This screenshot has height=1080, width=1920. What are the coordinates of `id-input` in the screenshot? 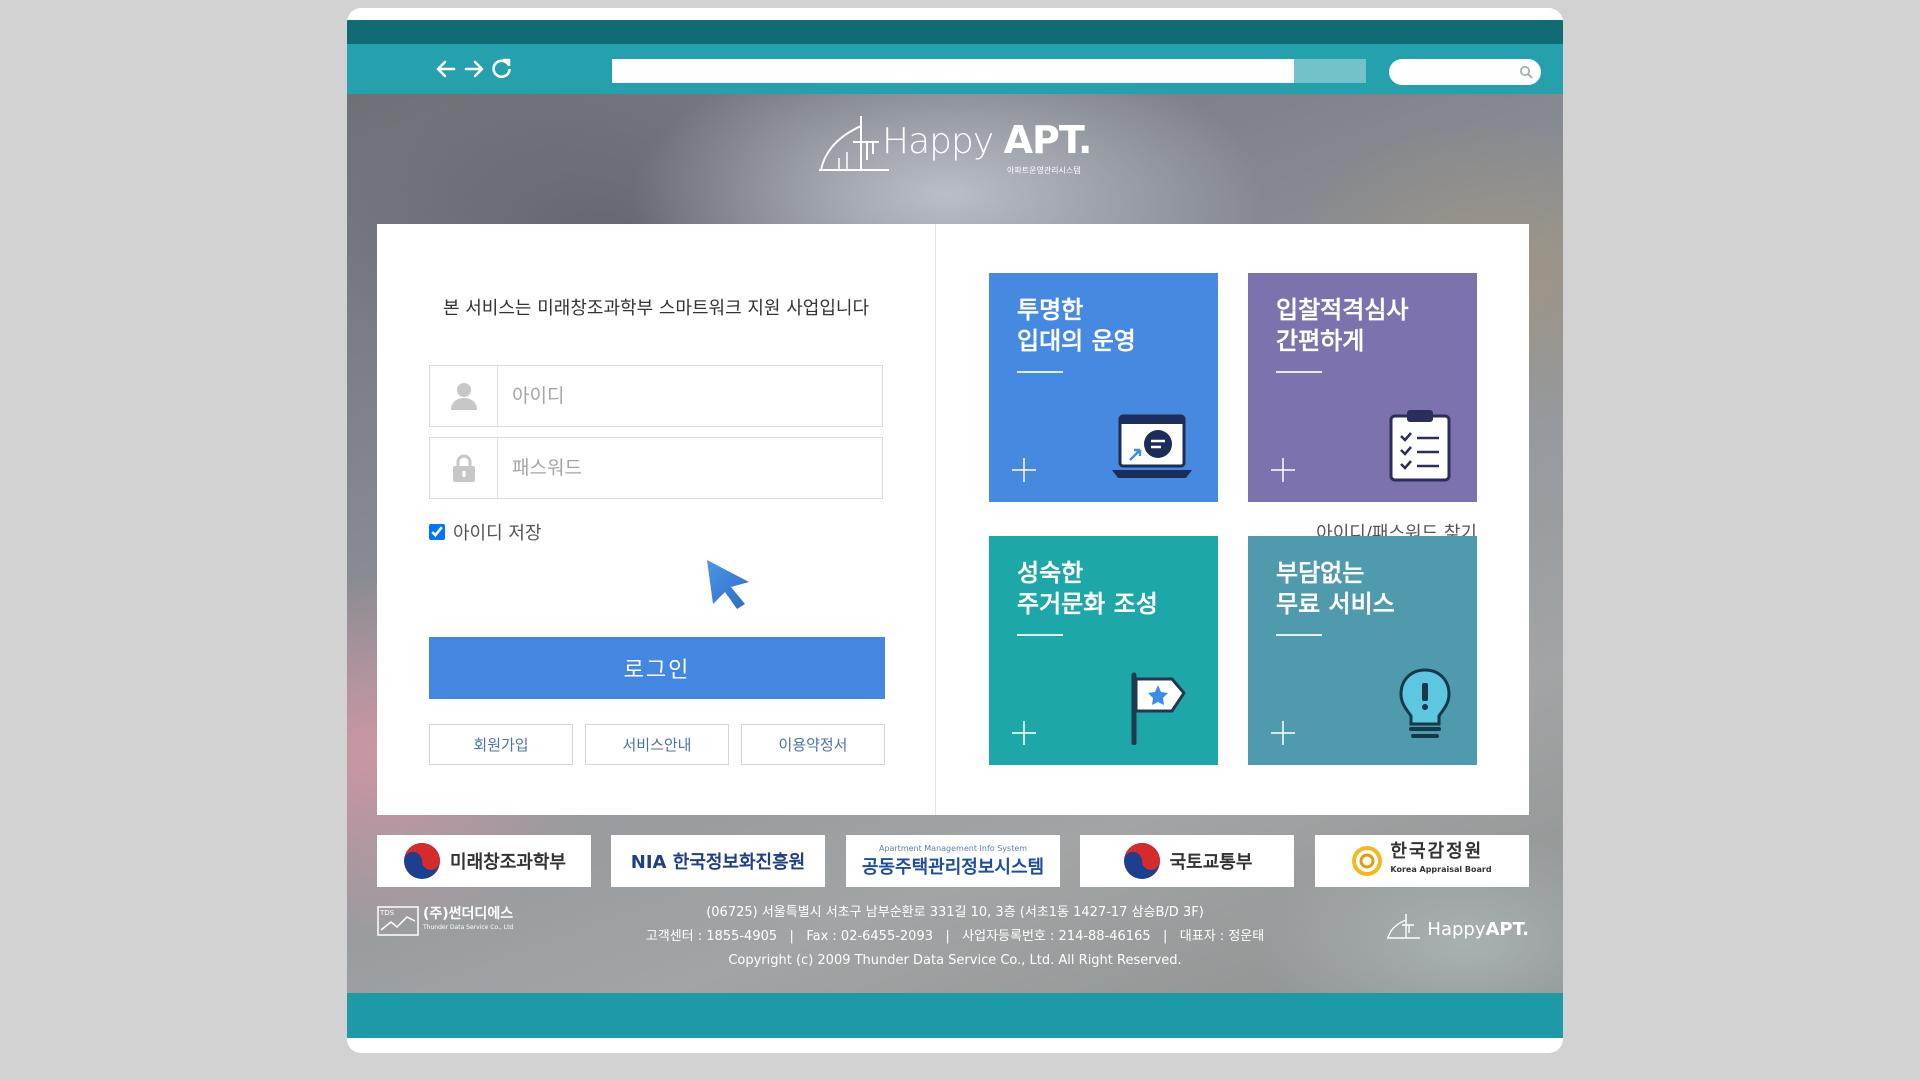 It's located at (687, 396).